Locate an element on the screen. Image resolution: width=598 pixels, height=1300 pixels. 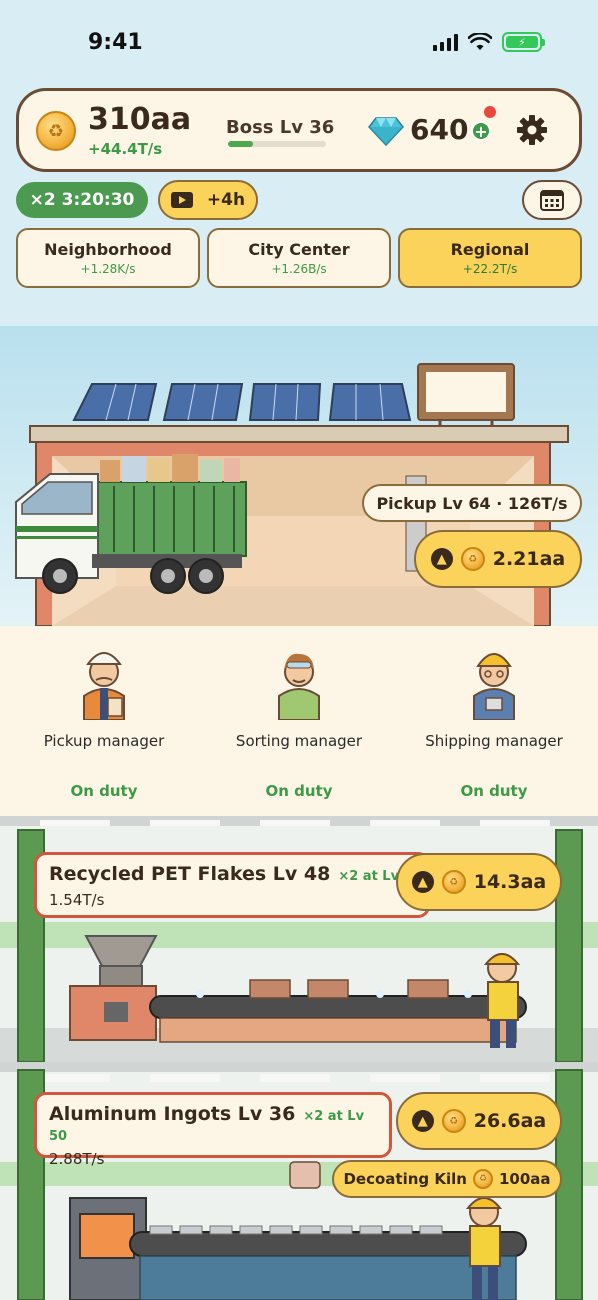
line-title-aluminum: Aluminum Ingots Lv 36 ×2 at Lv 50 2.88T/s is located at coordinates (213, 1130).